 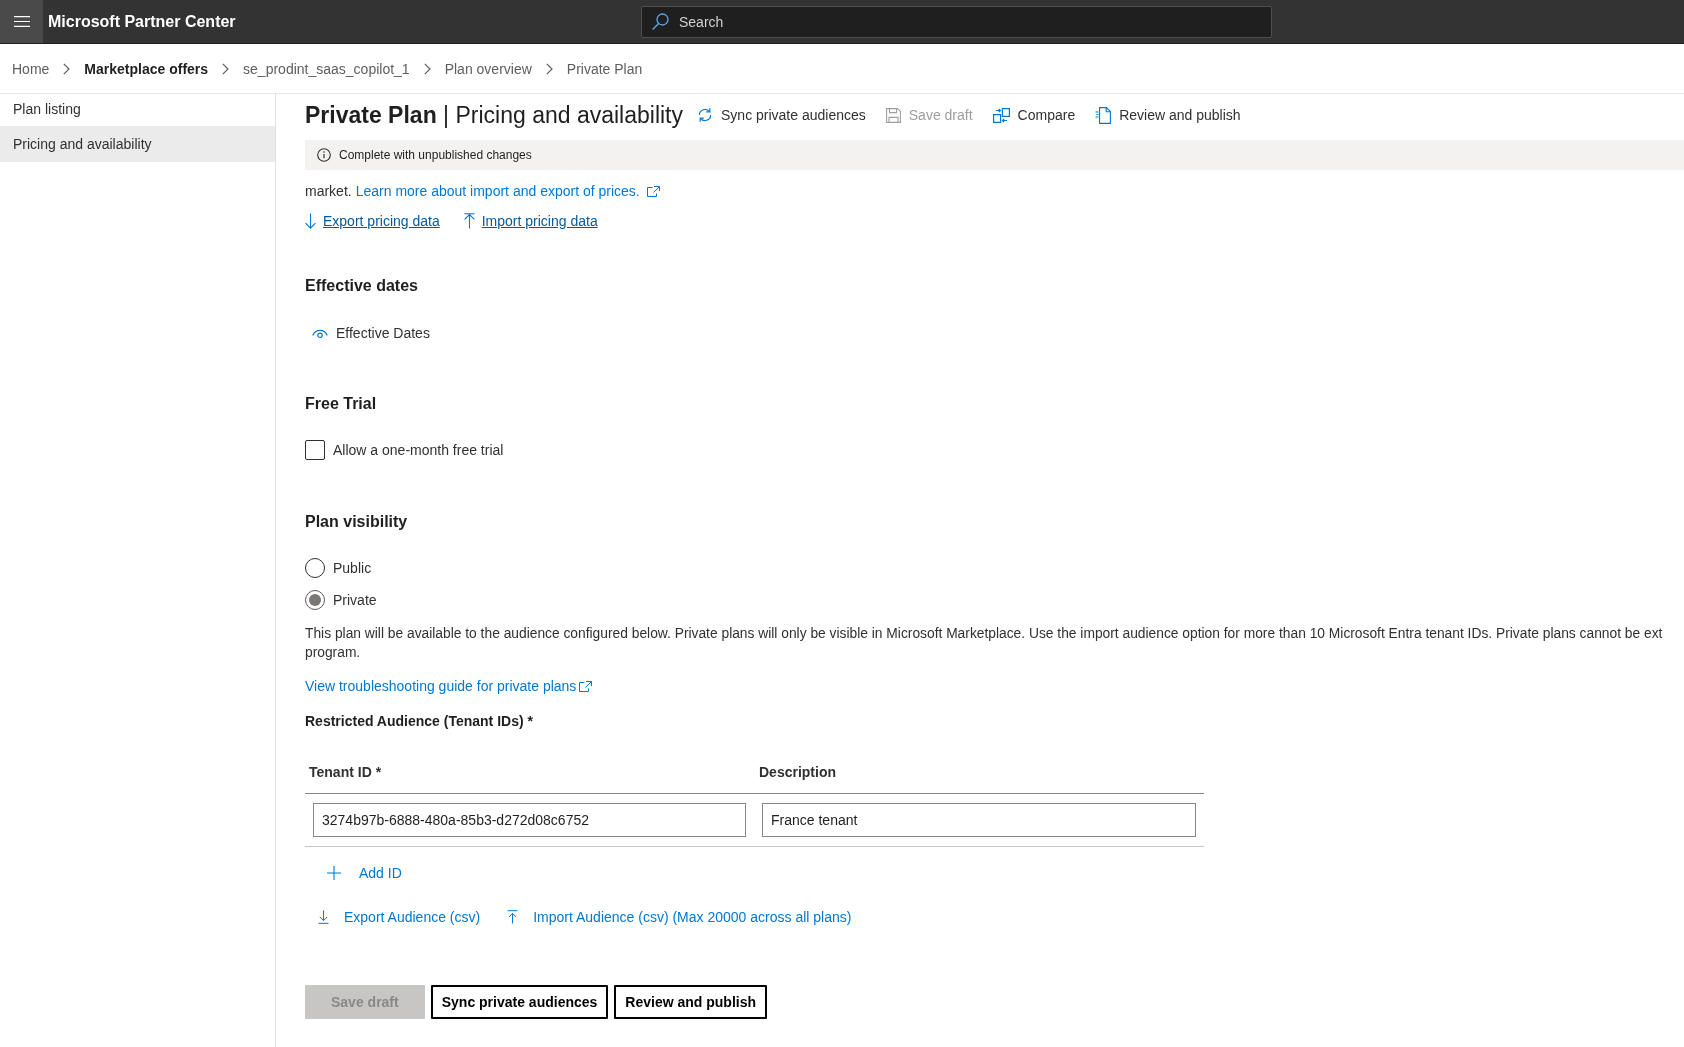 I want to click on column-header: Description, so click(x=797, y=772).